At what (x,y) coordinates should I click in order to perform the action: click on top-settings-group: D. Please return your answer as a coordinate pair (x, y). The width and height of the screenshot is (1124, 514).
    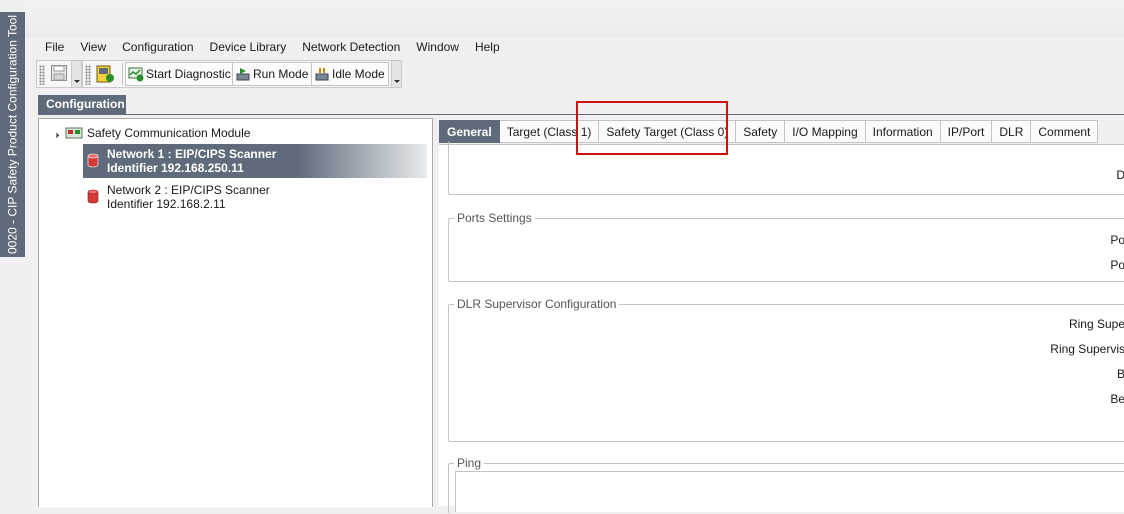
    Looking at the image, I should click on (786, 168).